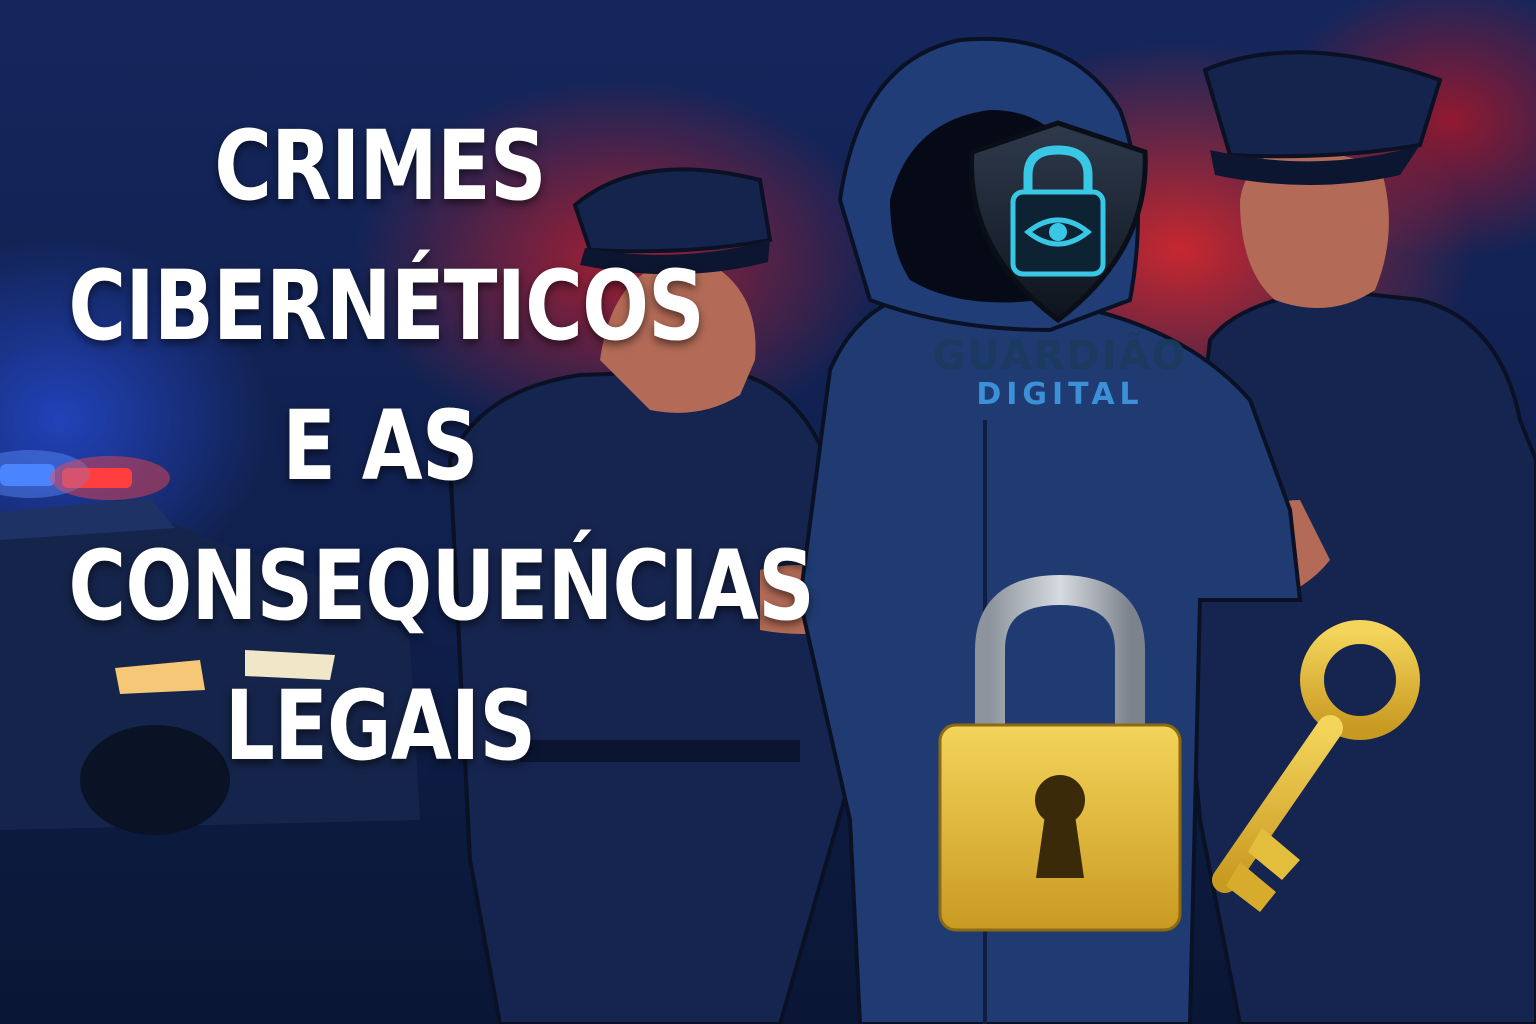  I want to click on headline-line-3: E AS, so click(380, 446).